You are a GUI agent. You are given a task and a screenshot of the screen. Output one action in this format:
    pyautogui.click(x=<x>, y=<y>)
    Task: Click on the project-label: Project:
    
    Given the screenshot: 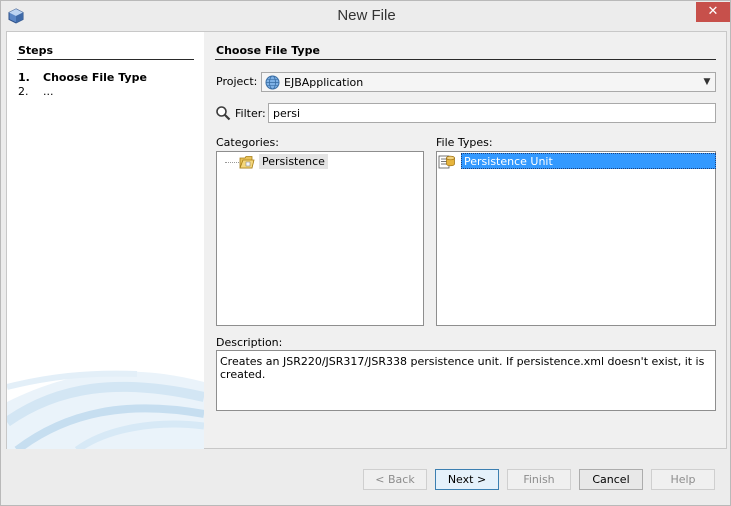 What is the action you would take?
    pyautogui.click(x=237, y=81)
    